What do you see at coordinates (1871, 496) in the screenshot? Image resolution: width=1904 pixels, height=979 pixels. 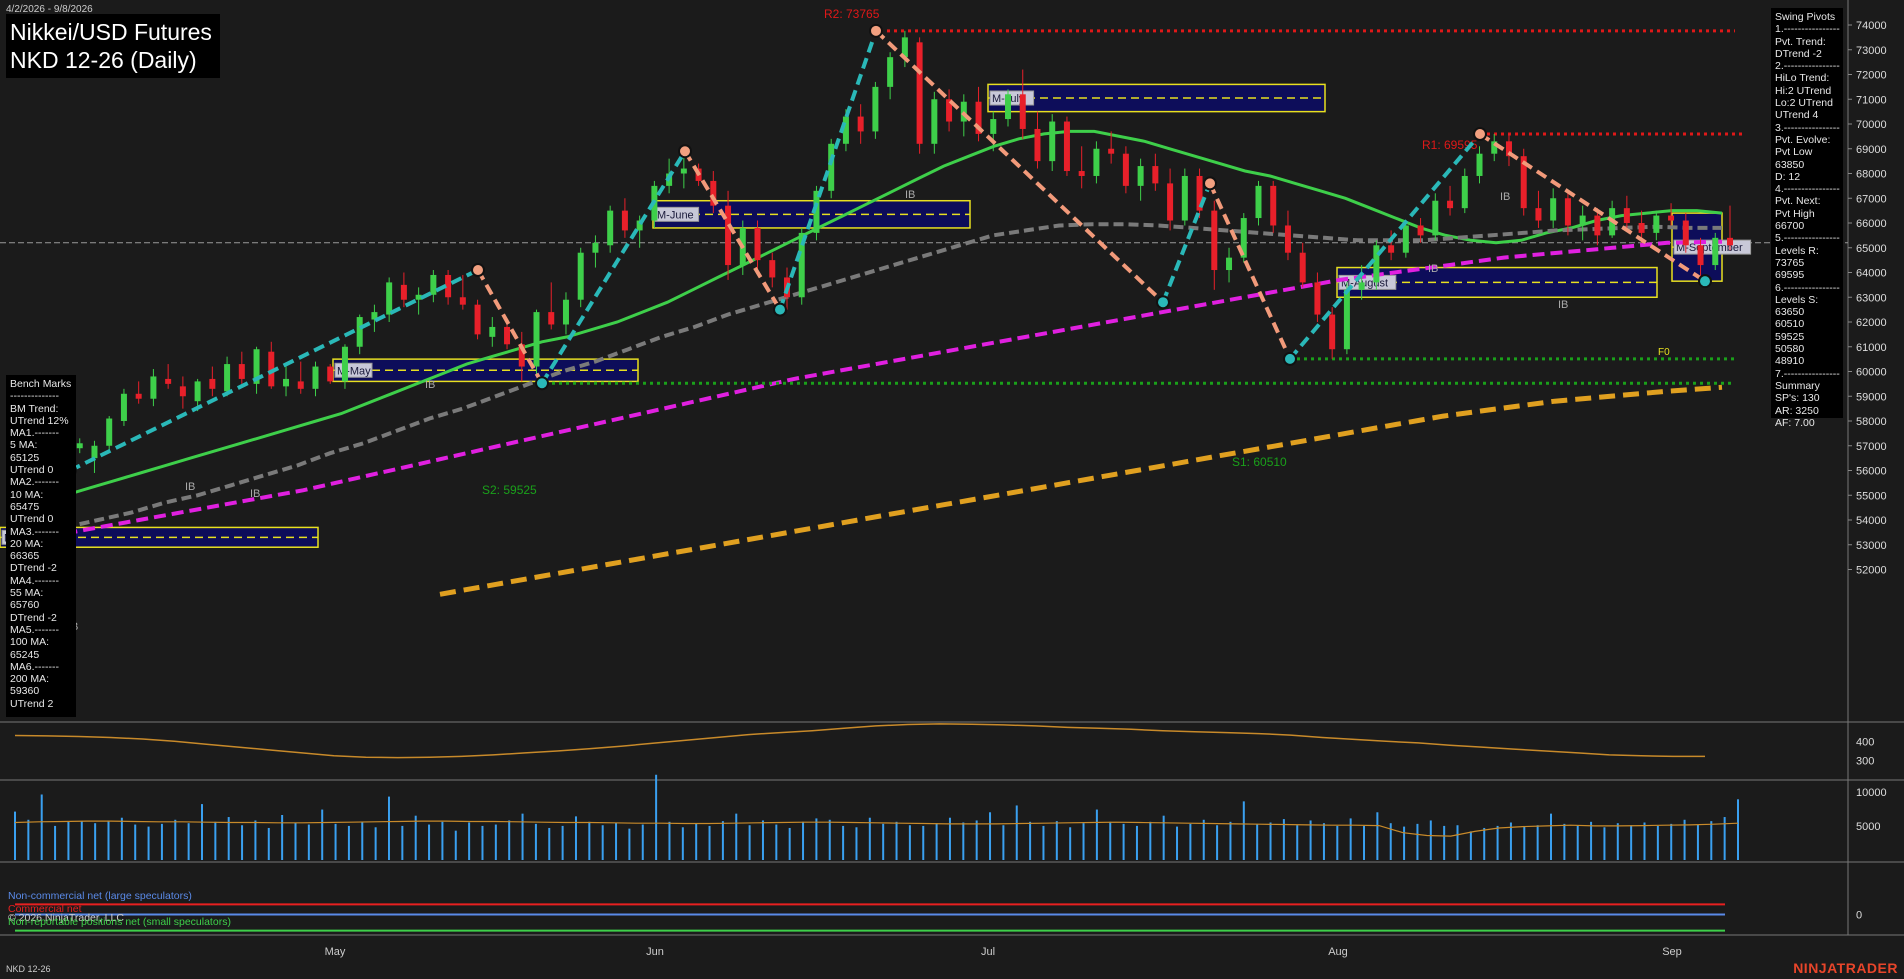 I see `y-tick-label: 55000` at bounding box center [1871, 496].